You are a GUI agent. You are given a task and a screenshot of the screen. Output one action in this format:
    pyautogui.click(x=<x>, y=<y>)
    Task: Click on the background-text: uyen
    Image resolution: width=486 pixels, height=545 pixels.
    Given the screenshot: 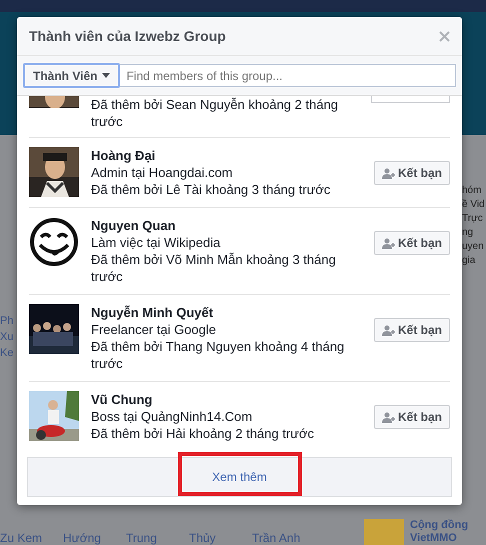 What is the action you would take?
    pyautogui.click(x=473, y=246)
    